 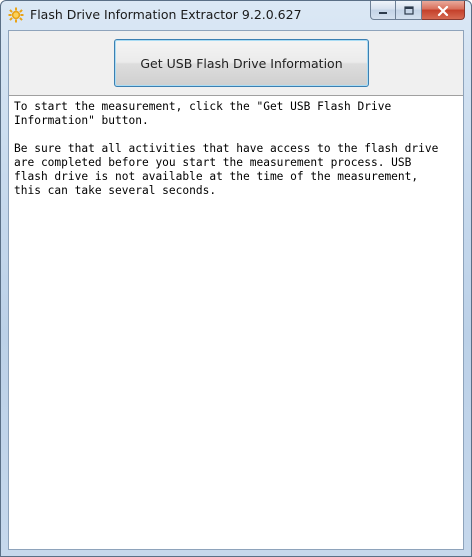 I want to click on close-button, so click(x=443, y=10).